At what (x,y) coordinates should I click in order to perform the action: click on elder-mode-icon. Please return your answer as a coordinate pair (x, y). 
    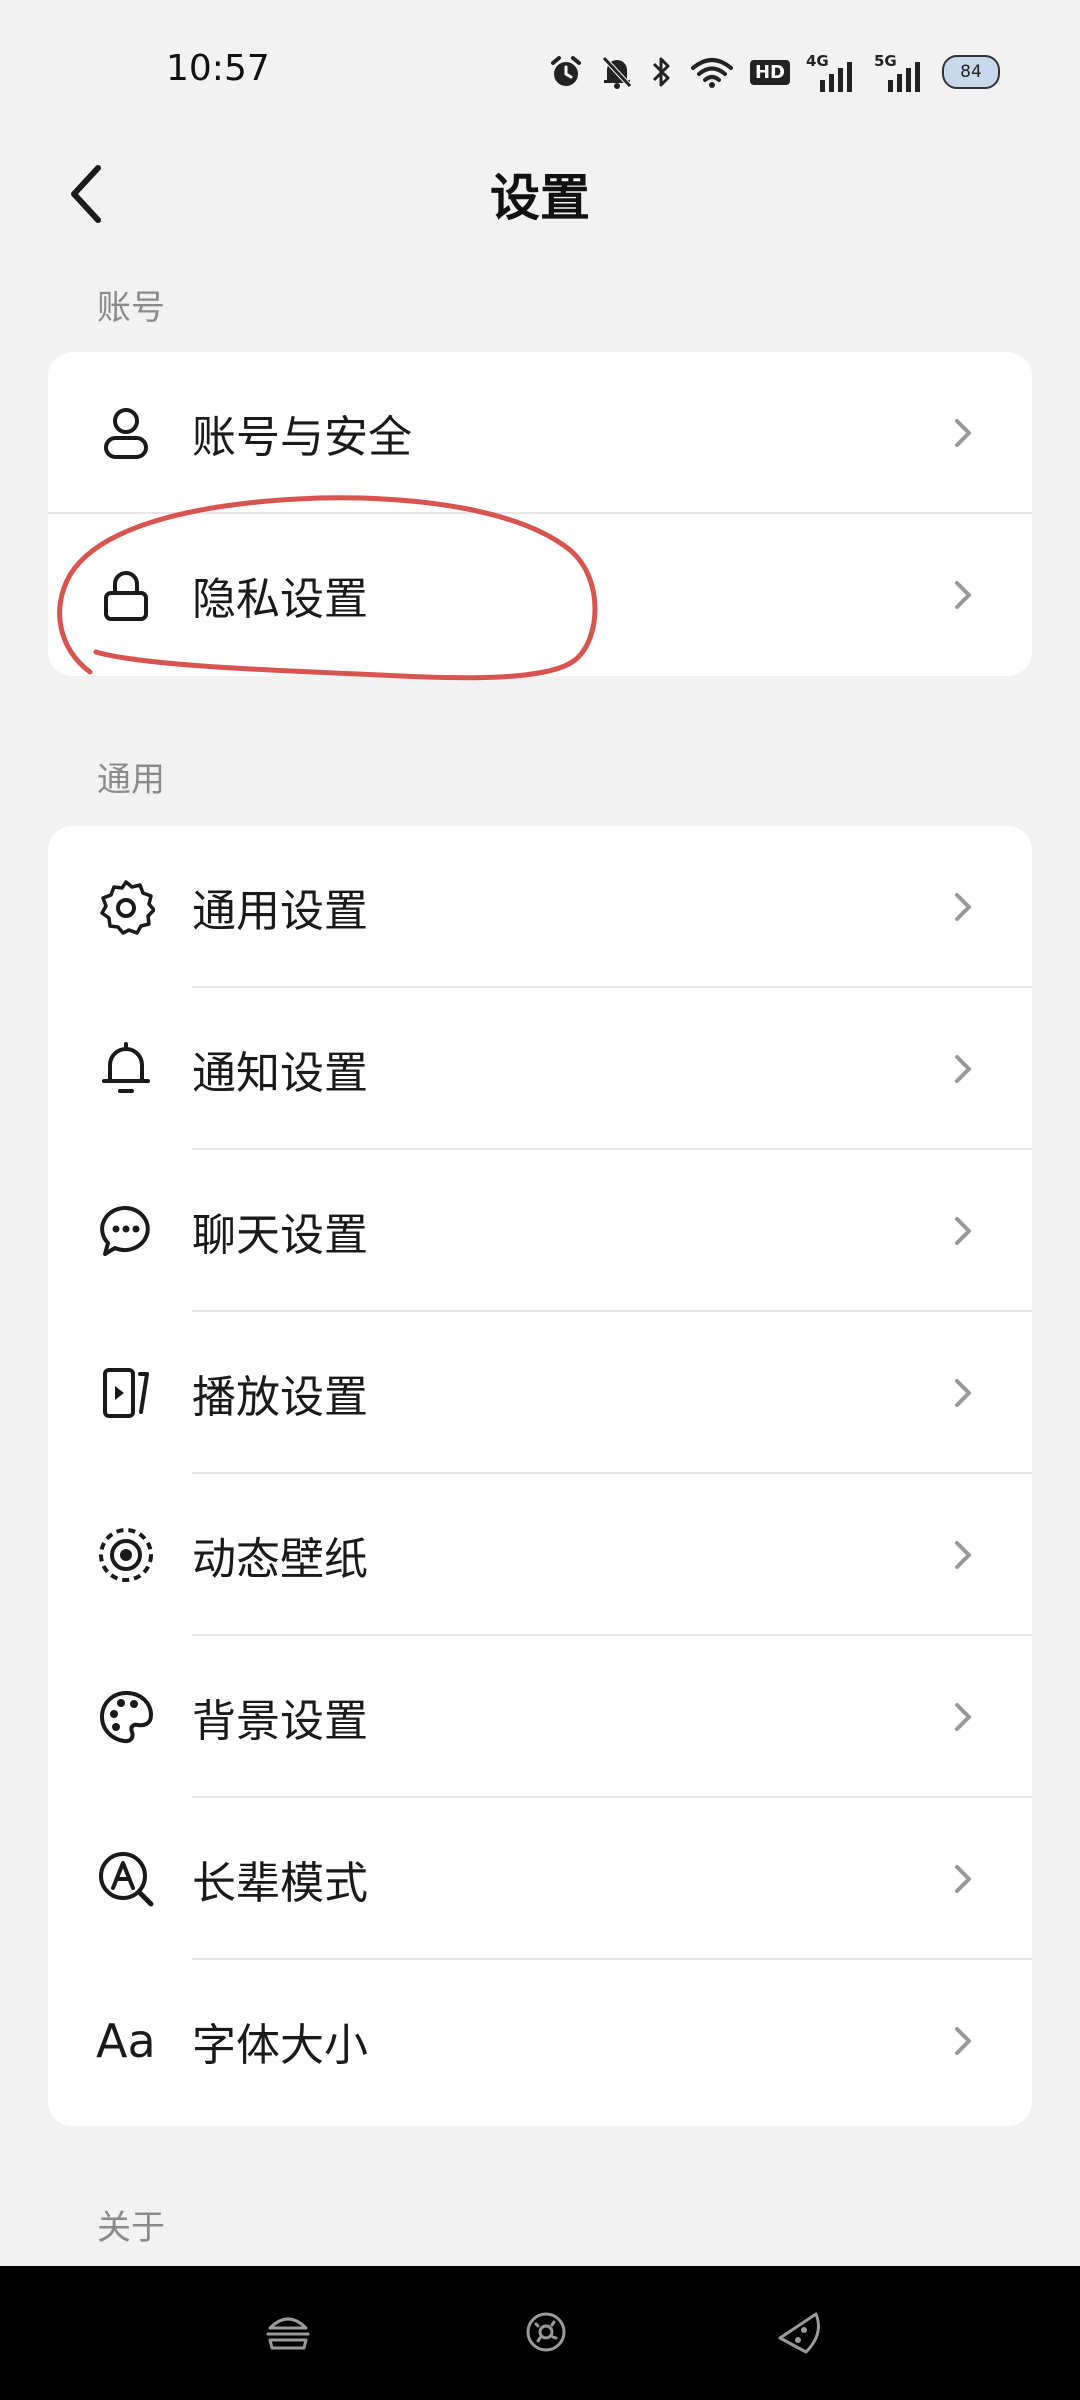
    Looking at the image, I should click on (126, 1879).